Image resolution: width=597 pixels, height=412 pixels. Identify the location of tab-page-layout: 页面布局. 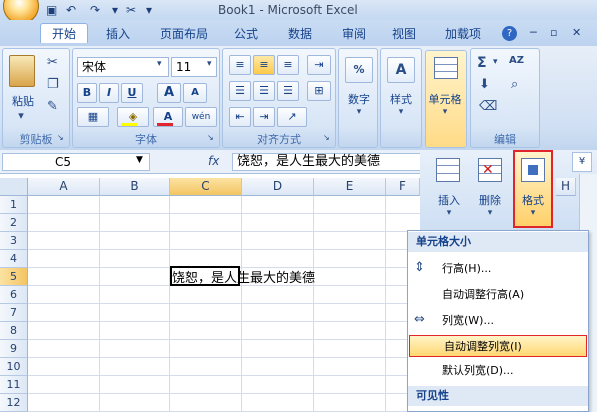
(184, 34).